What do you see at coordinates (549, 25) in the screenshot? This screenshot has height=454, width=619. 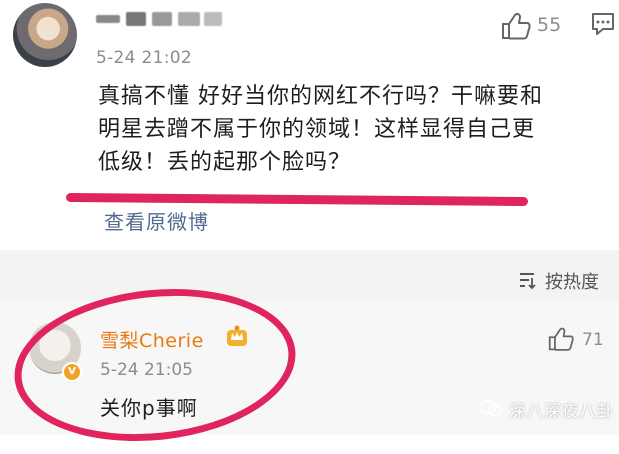 I see `like-count: 55` at bounding box center [549, 25].